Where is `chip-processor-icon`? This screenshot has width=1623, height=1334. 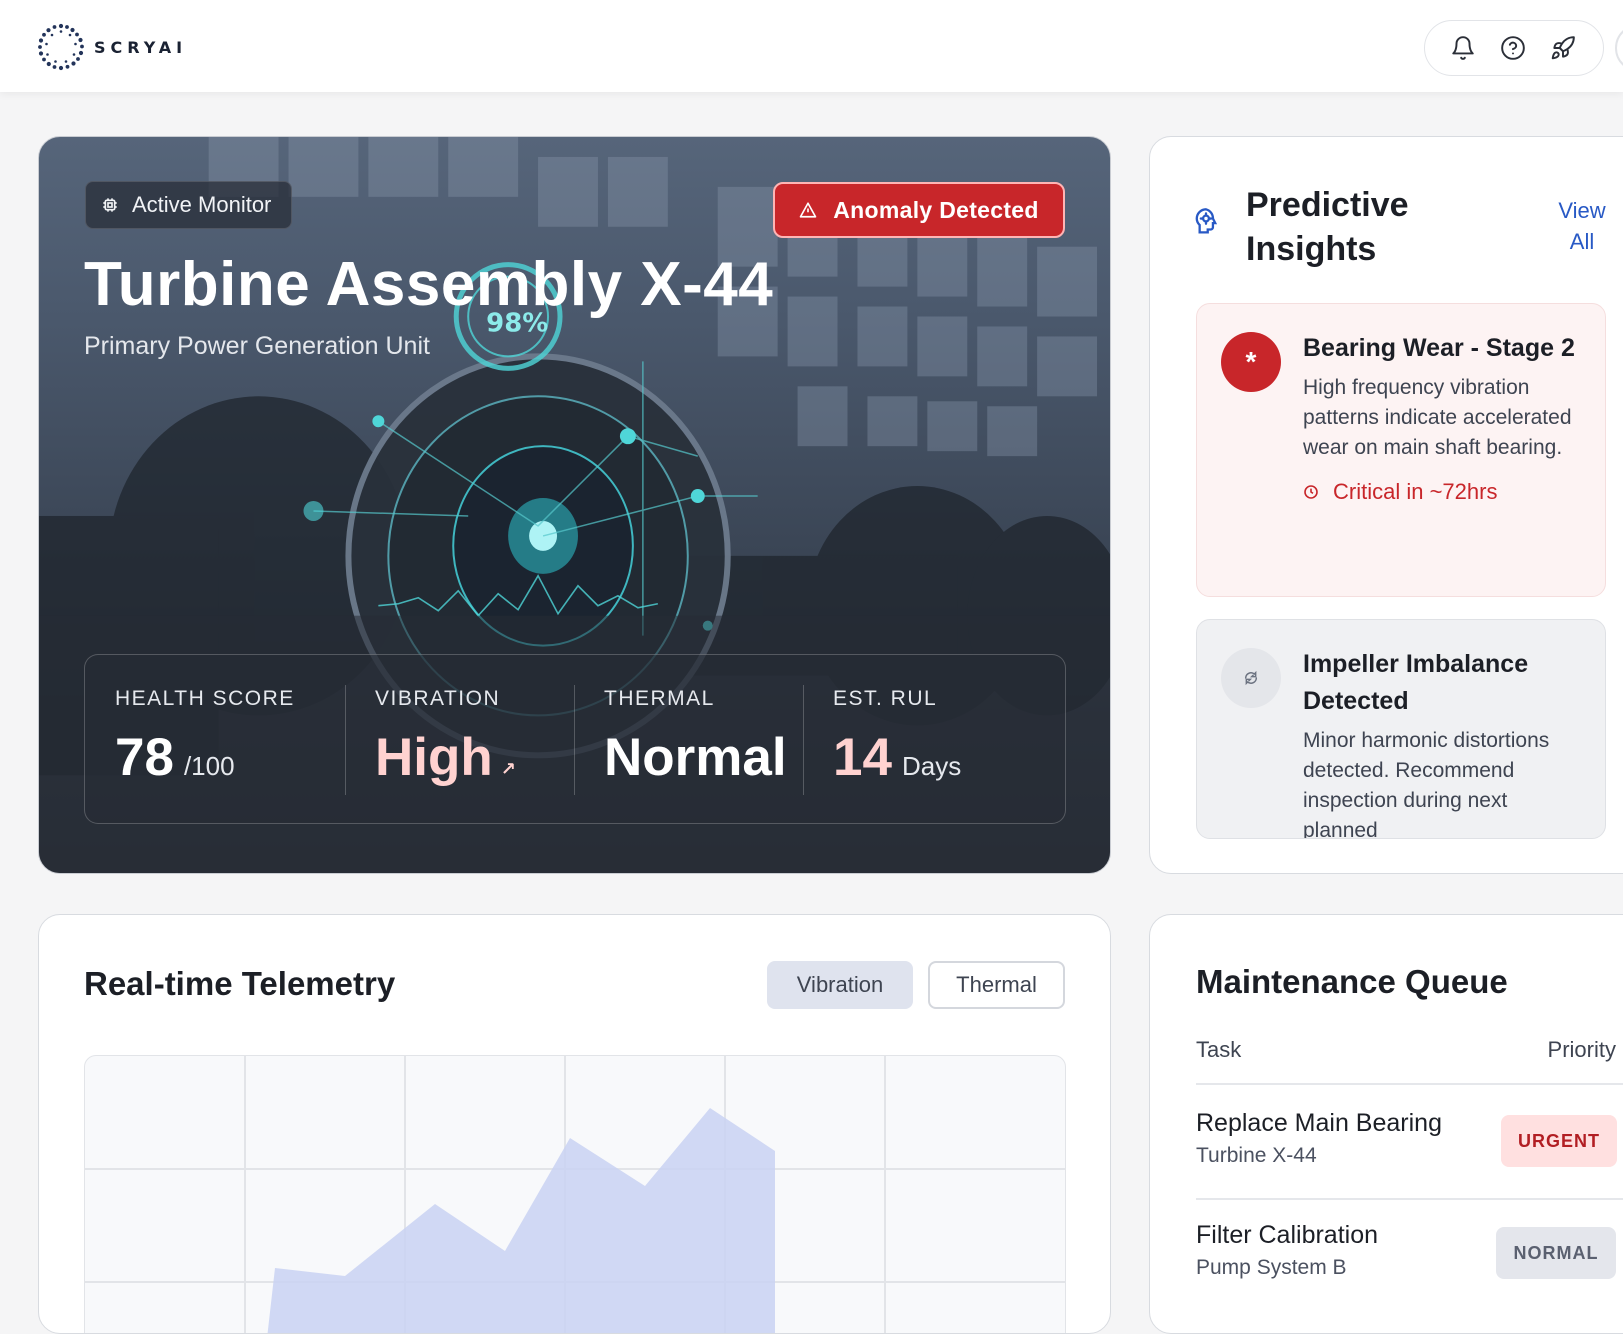 chip-processor-icon is located at coordinates (110, 205).